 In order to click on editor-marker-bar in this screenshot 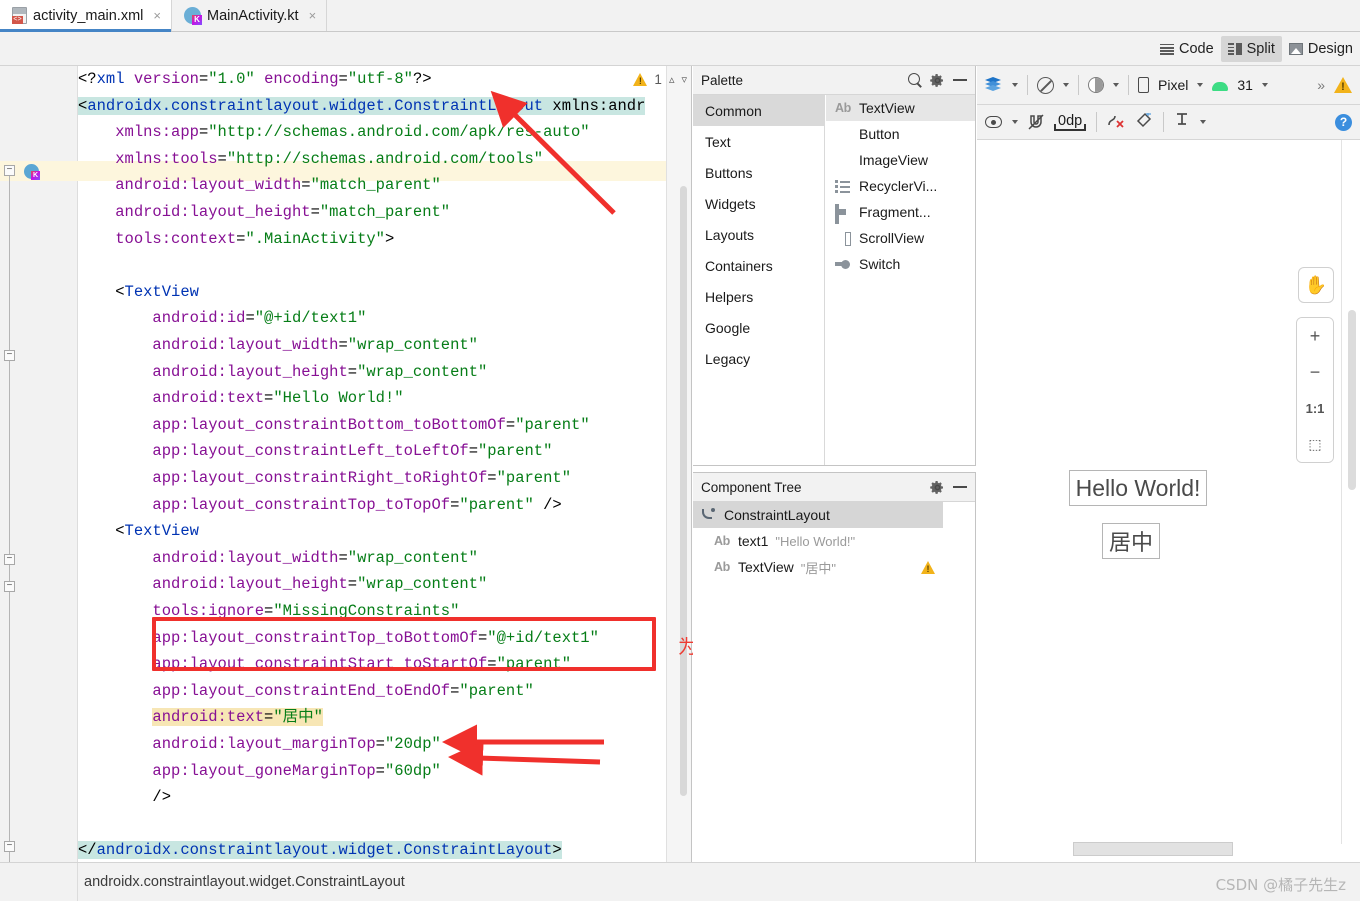, I will do `click(678, 464)`.